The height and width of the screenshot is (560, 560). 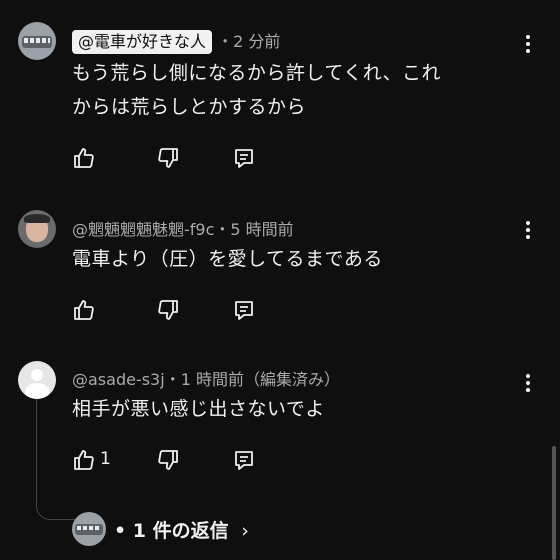 I want to click on comment-text: もう荒らし側になるから許してくれ、これ からは荒らしとかするから, so click(x=256, y=90).